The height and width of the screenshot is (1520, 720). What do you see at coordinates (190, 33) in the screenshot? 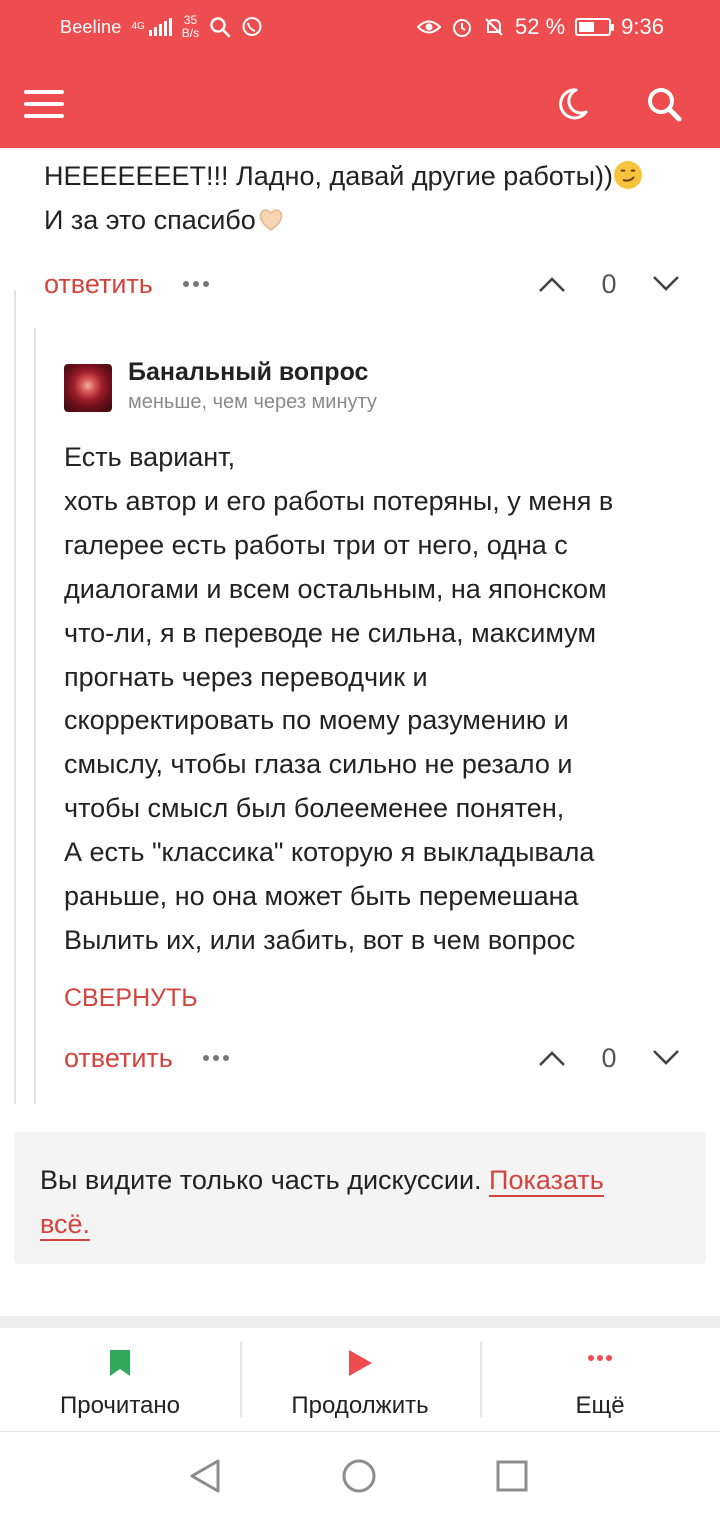
I see `speed-unit: B/s` at bounding box center [190, 33].